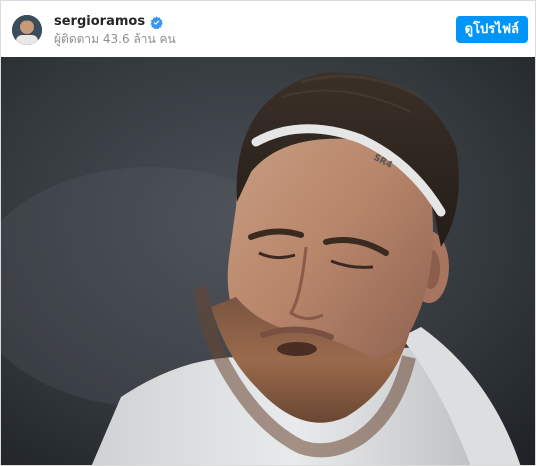 The height and width of the screenshot is (466, 536). What do you see at coordinates (27, 30) in the screenshot?
I see `avatar` at bounding box center [27, 30].